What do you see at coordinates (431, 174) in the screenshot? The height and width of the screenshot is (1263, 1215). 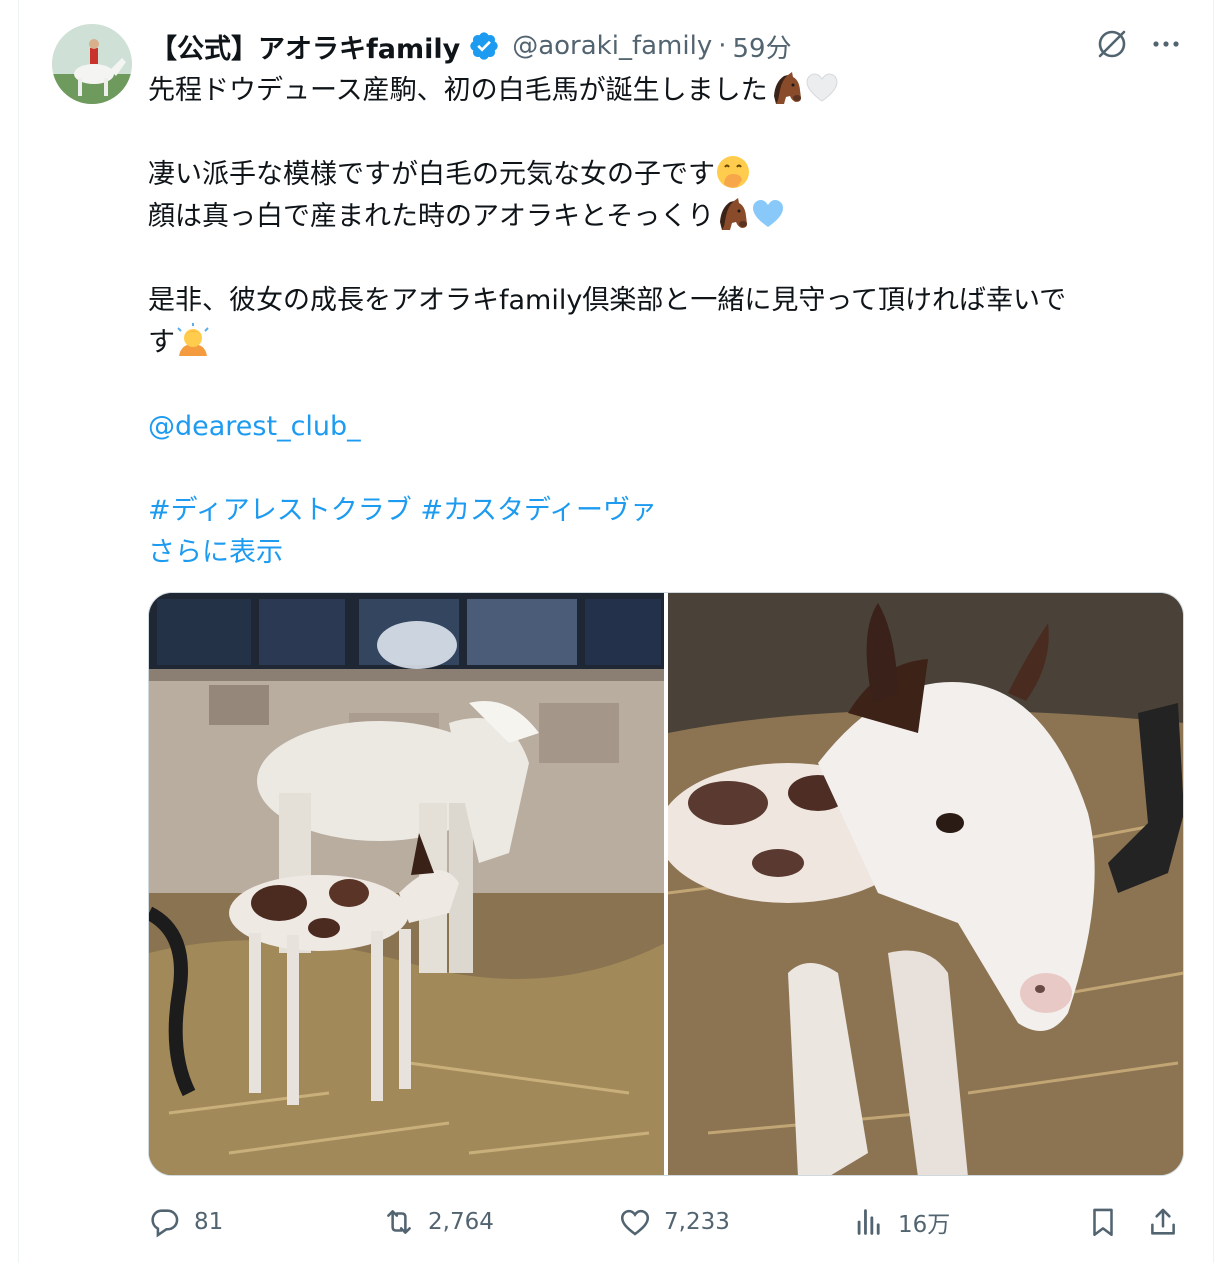 I see `text-line-2: 凄い派手な模様ですが白毛の元気な女の子です` at bounding box center [431, 174].